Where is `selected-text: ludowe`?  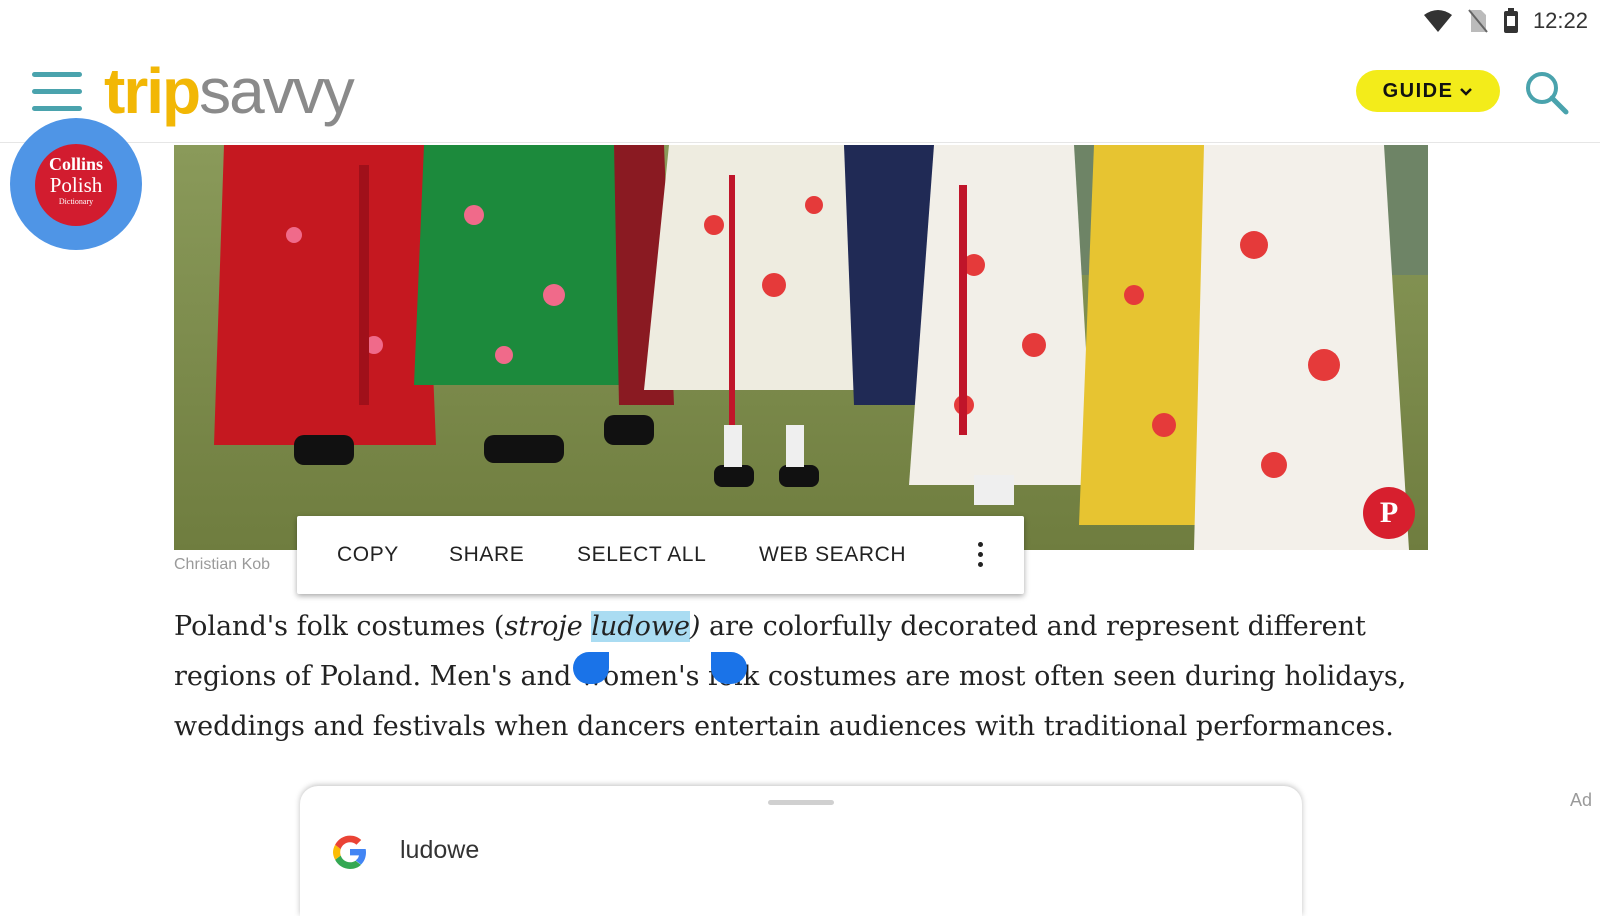
selected-text: ludowe is located at coordinates (640, 626).